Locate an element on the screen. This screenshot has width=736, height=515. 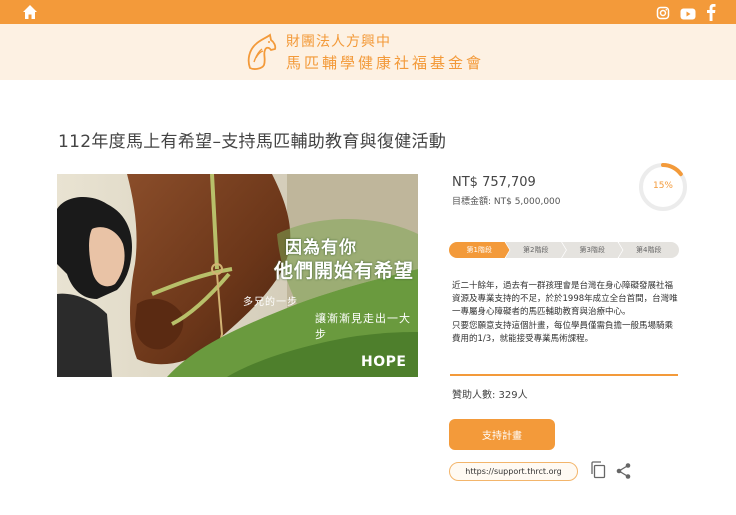
stage-progress: 第1階段 第2階段 第3階段 第4階段 is located at coordinates (564, 250).